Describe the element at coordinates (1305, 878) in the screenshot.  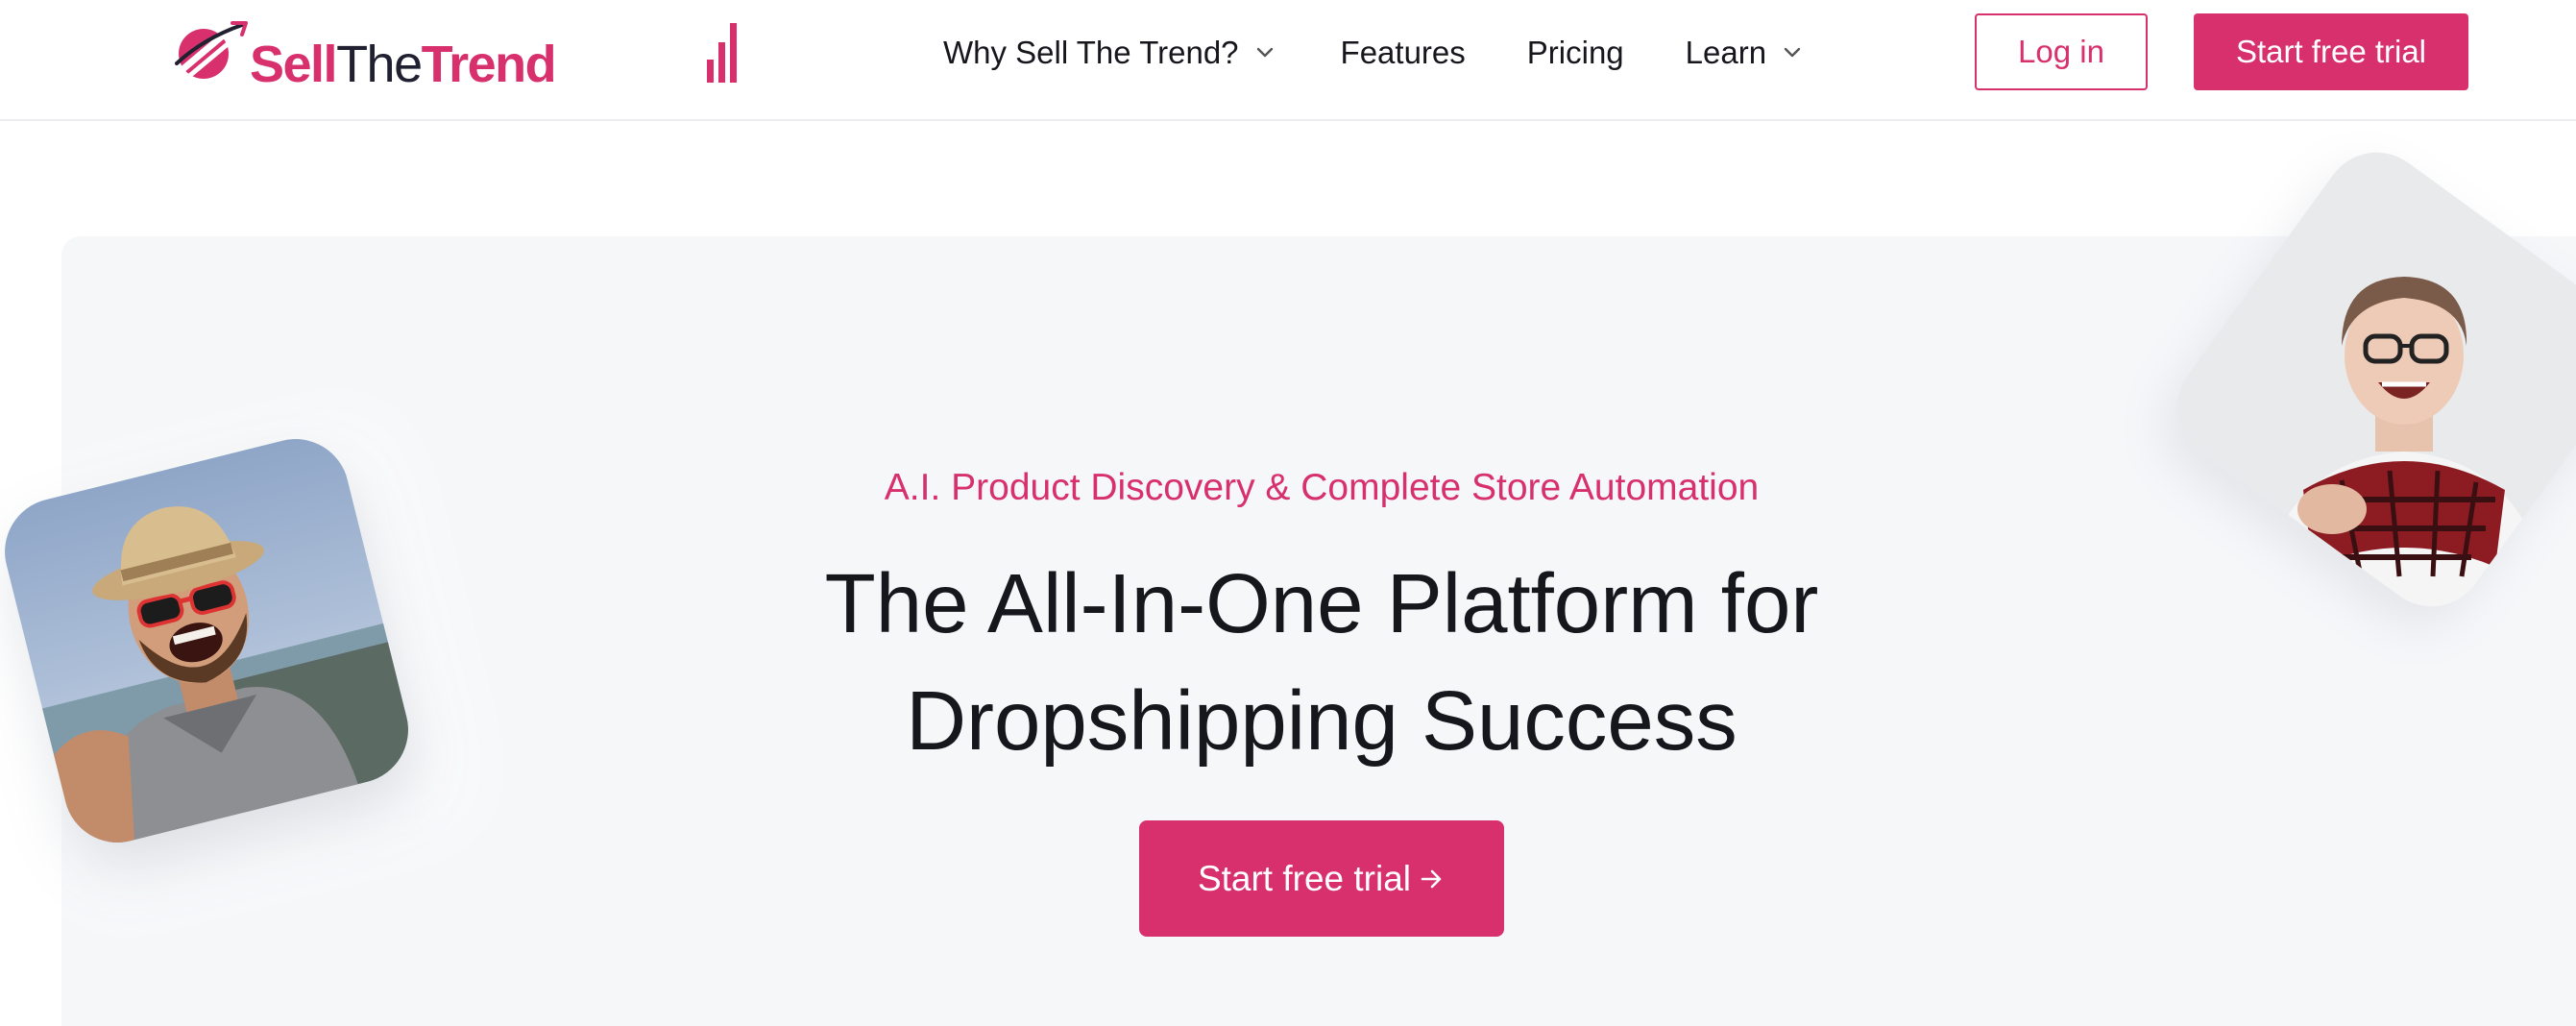
I see `cta-label: Start free trial` at that location.